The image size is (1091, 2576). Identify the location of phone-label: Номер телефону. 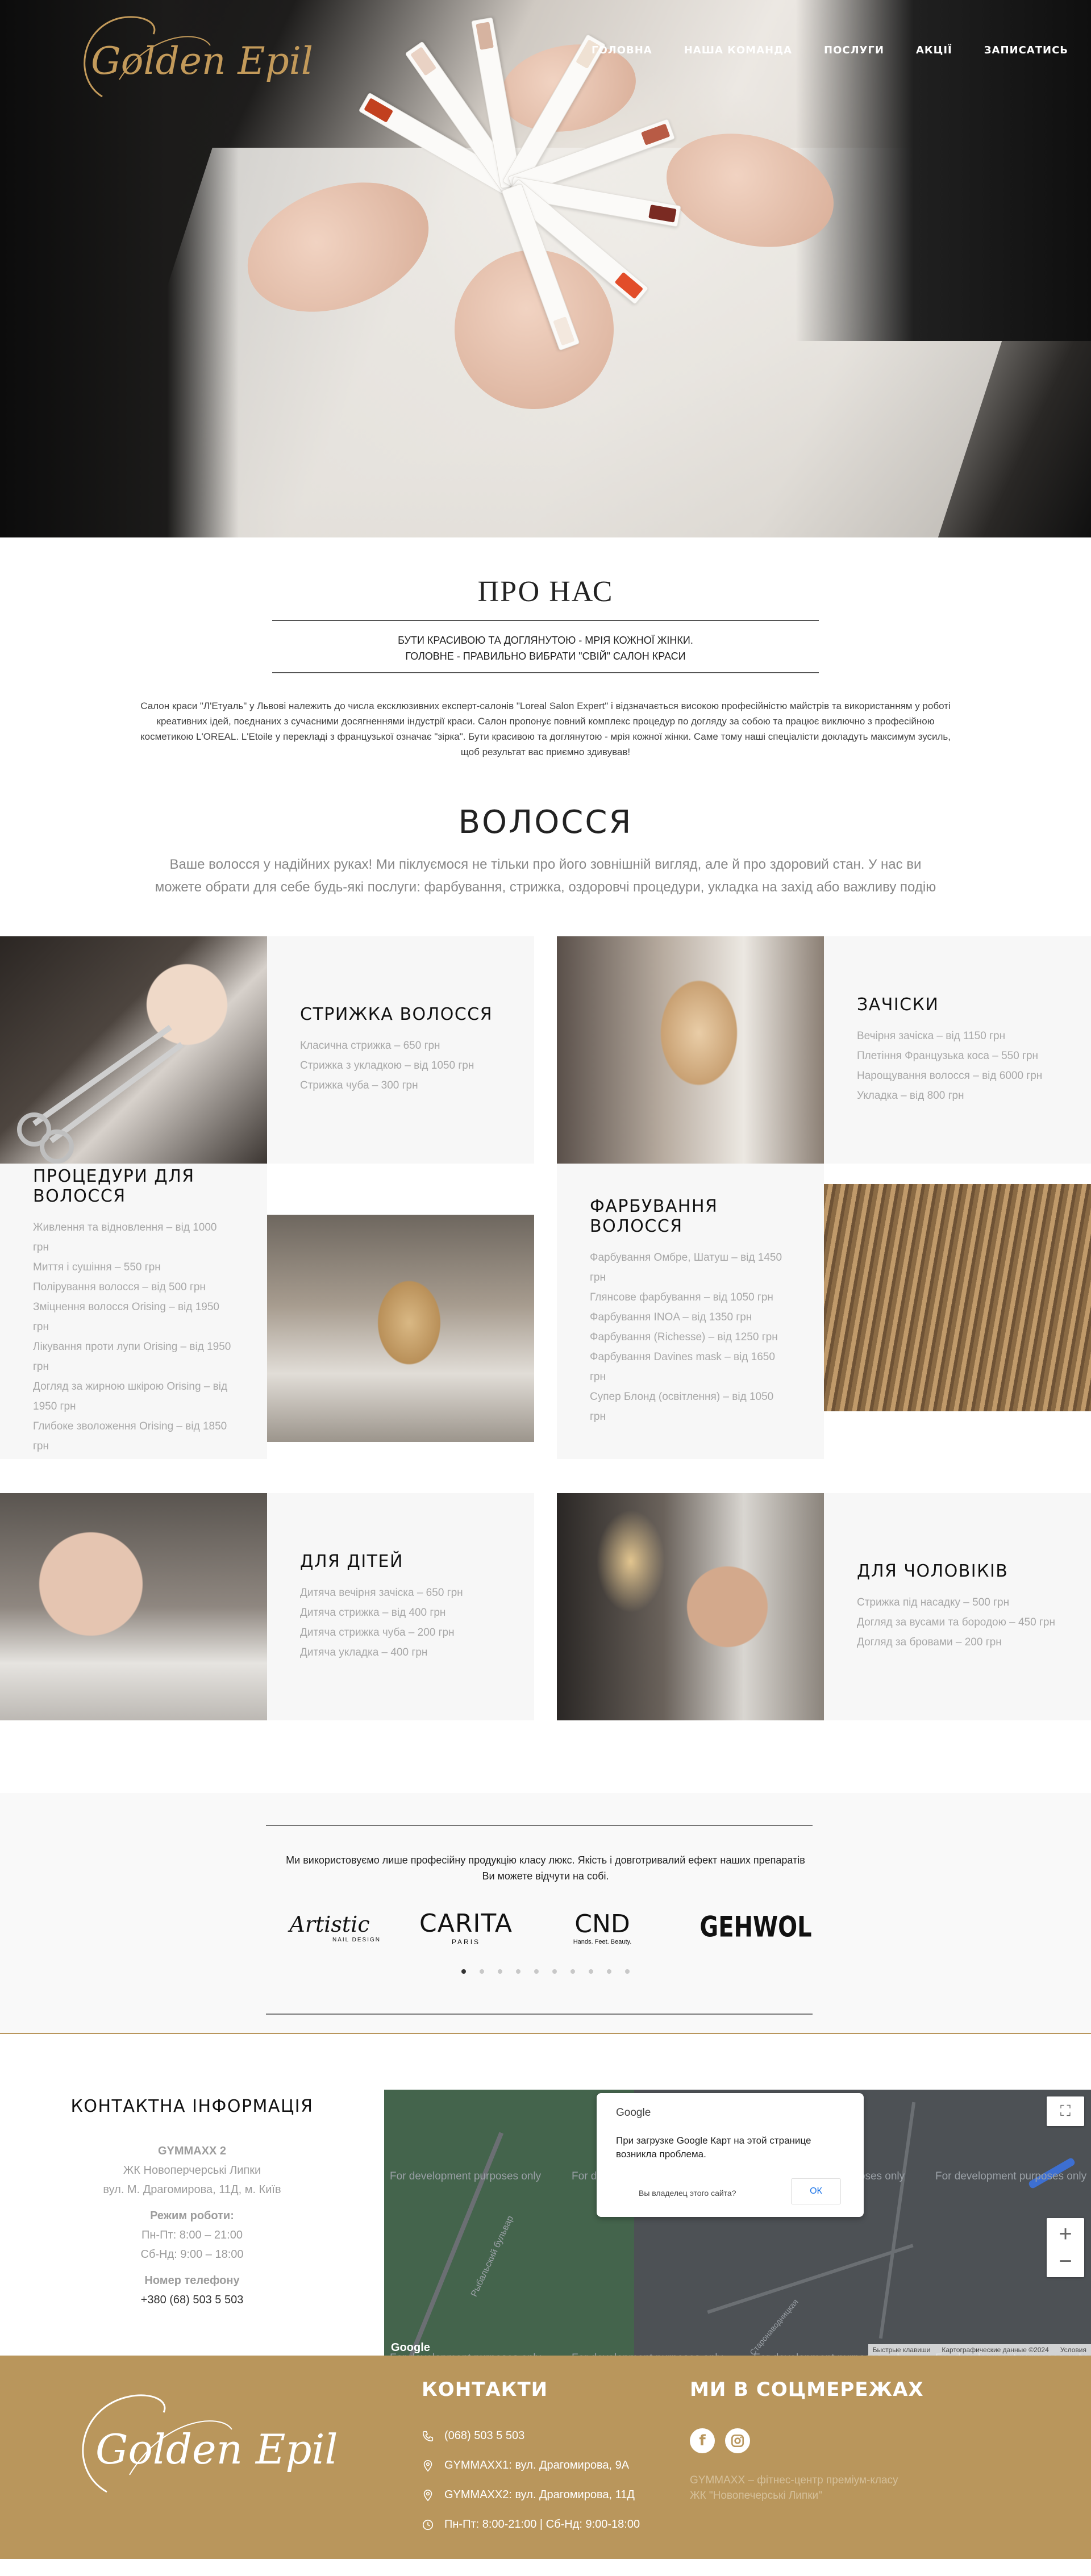
(192, 2280).